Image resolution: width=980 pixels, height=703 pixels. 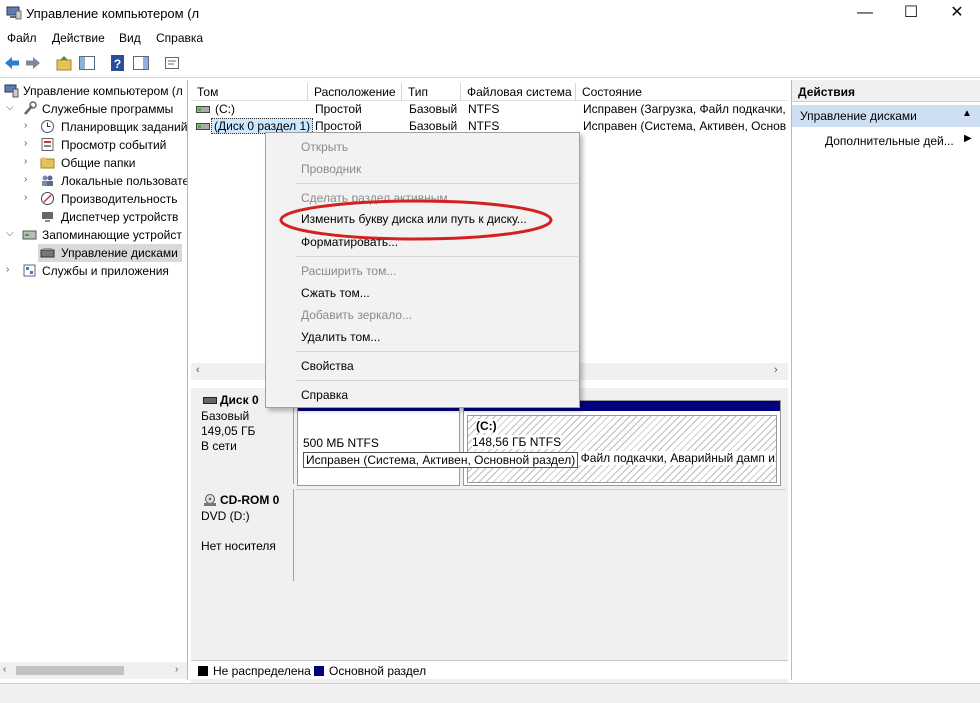 I want to click on column-header-type: Тип, so click(x=431, y=92).